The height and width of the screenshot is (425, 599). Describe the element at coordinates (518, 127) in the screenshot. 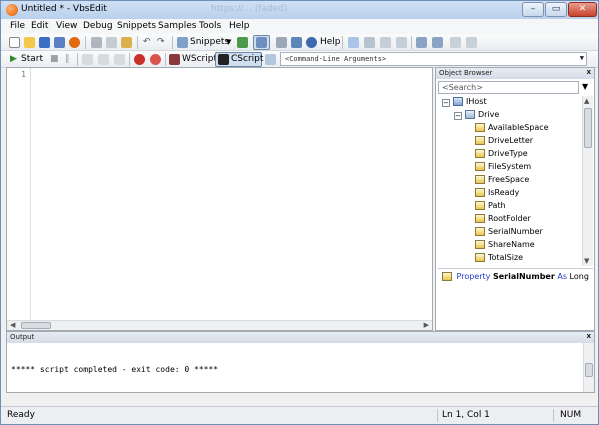

I see `property-label: AvailableSpace` at that location.